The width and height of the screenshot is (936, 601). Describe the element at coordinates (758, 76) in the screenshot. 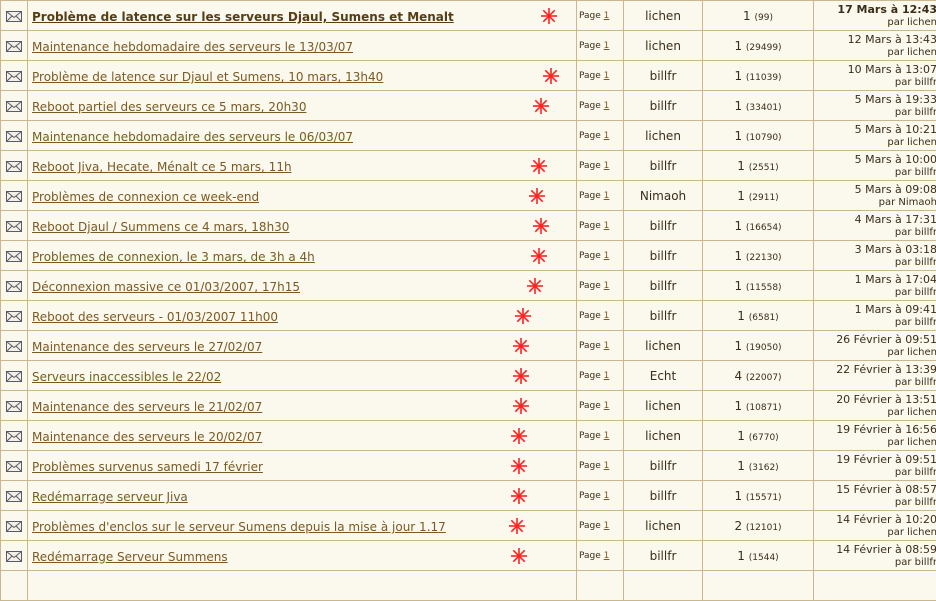

I see `replies-cell: 1 (11039)` at that location.